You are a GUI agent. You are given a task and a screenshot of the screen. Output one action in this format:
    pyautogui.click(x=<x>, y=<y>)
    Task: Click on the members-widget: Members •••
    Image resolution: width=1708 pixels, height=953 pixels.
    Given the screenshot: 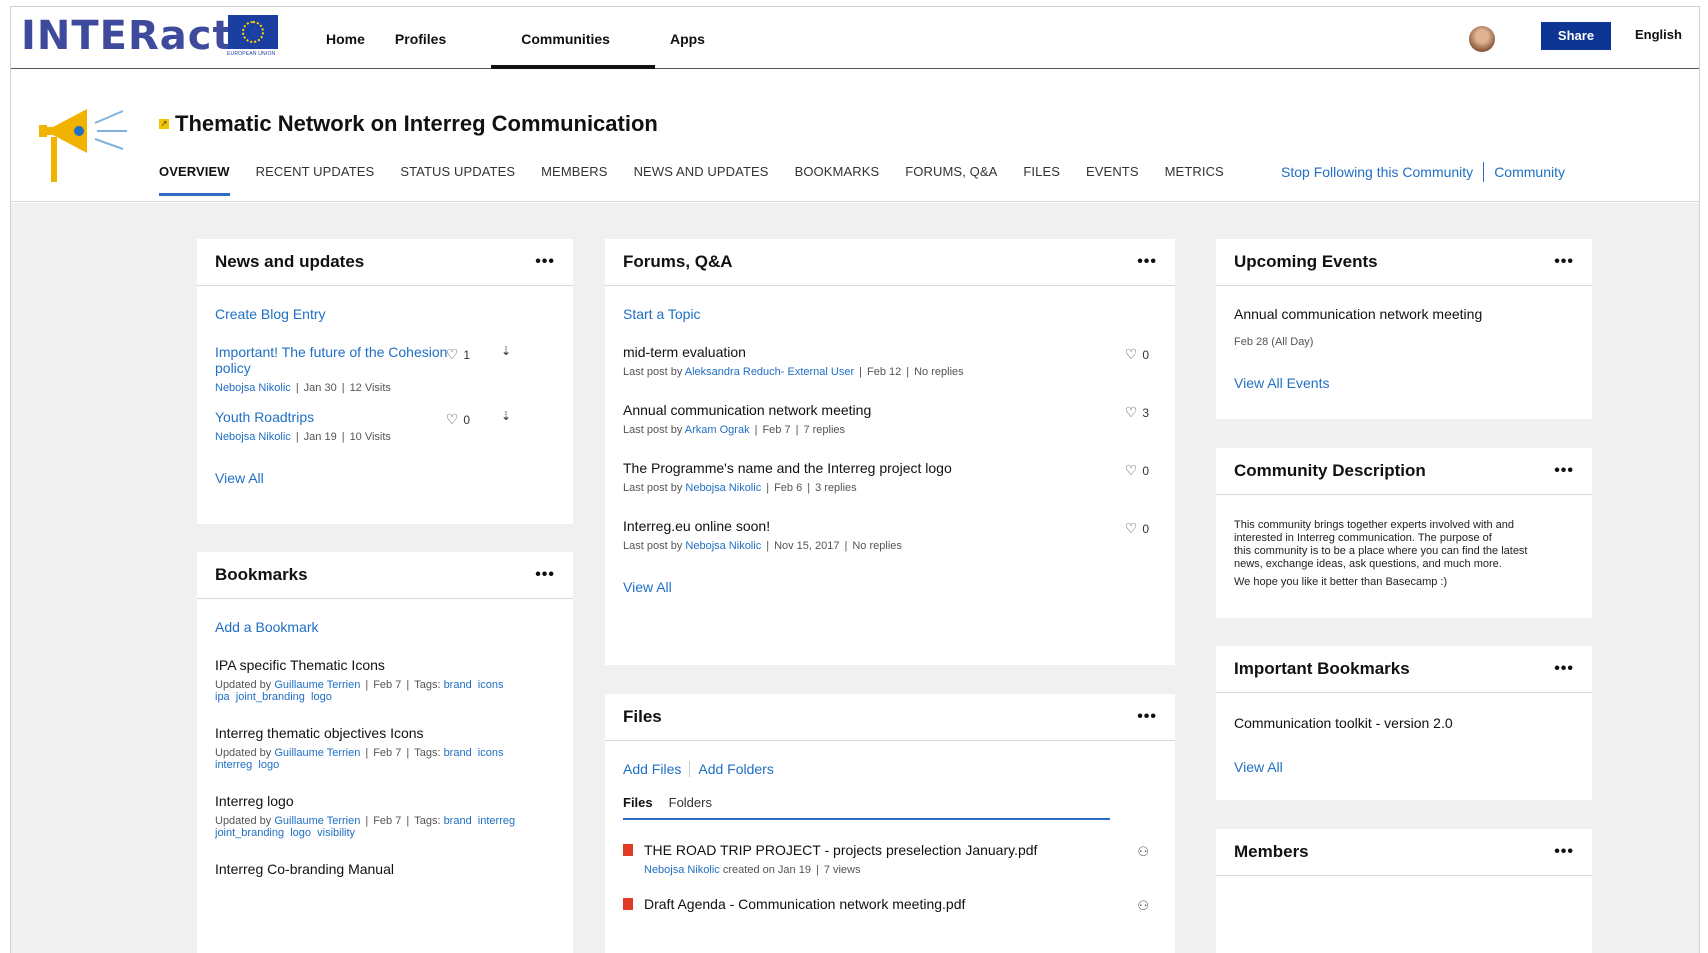 What is the action you would take?
    pyautogui.click(x=1404, y=891)
    